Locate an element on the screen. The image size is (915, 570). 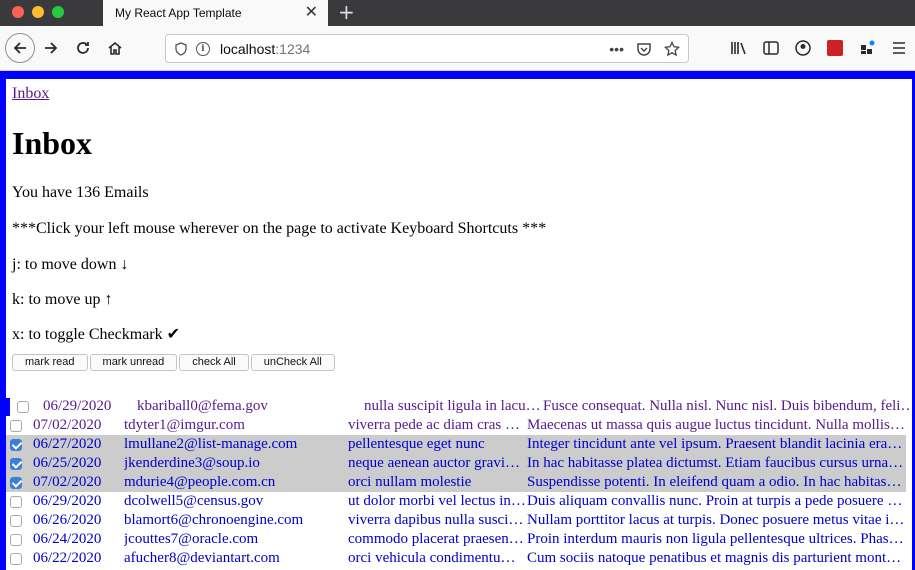
bookmark-star-icon is located at coordinates (672, 48).